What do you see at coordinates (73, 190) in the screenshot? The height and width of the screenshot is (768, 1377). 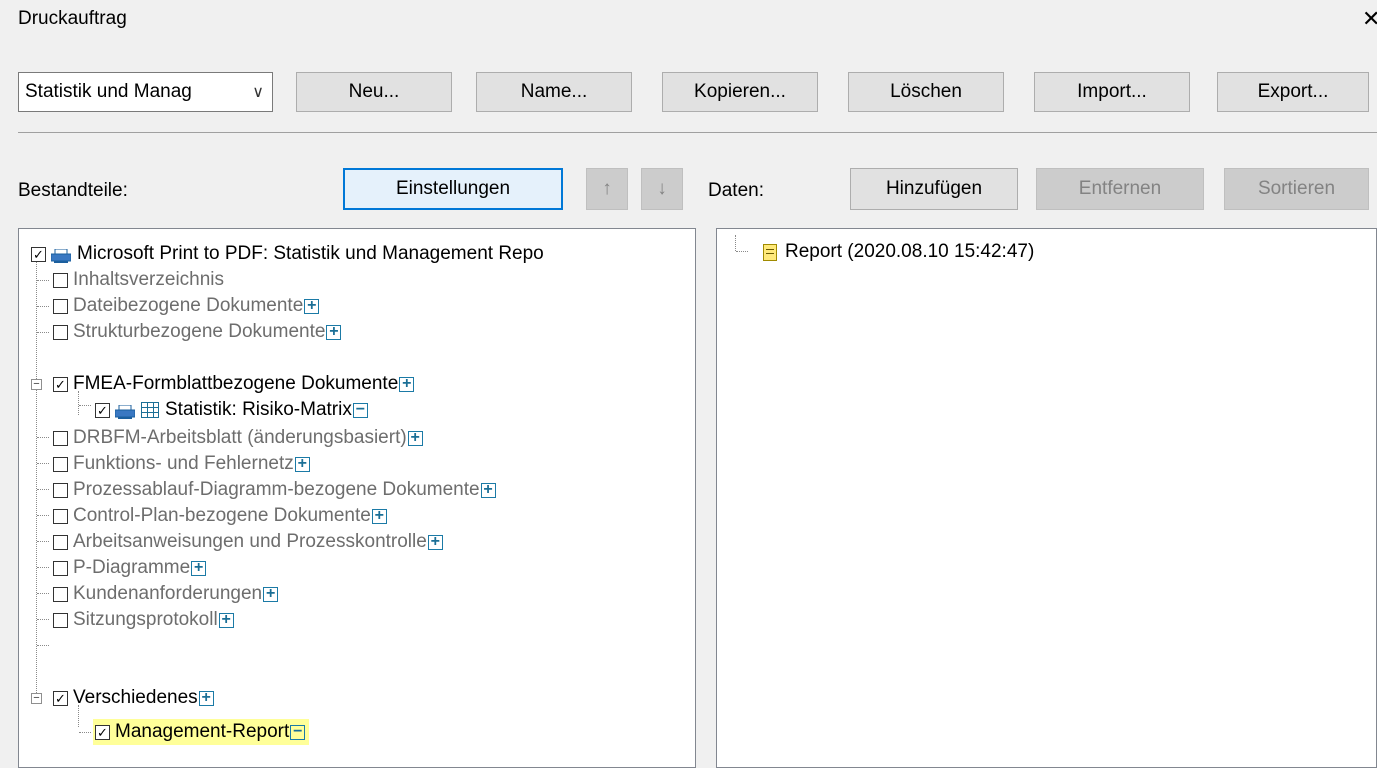 I see `components-label: Bestandteile:` at bounding box center [73, 190].